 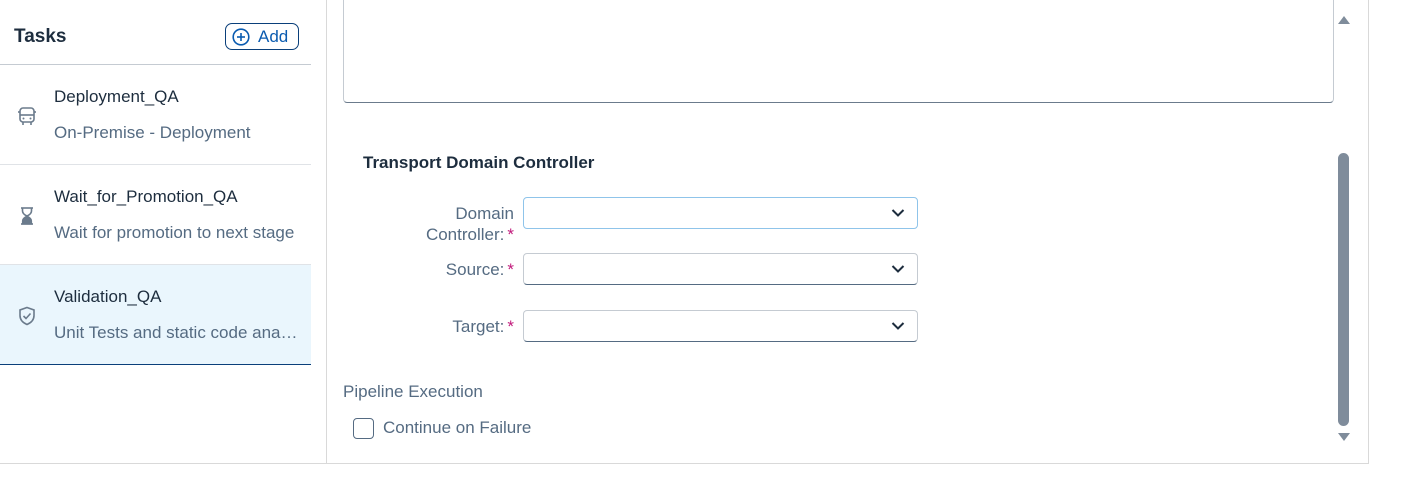 What do you see at coordinates (478, 326) in the screenshot?
I see `label-text: Target:` at bounding box center [478, 326].